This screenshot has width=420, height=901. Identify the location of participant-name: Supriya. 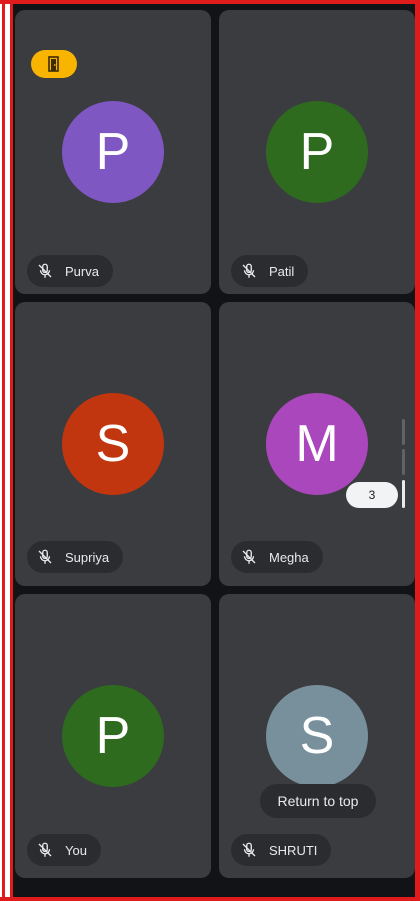
(87, 557).